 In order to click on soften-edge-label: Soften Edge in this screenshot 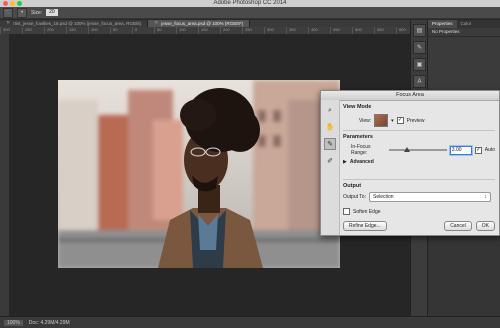, I will do `click(367, 211)`.